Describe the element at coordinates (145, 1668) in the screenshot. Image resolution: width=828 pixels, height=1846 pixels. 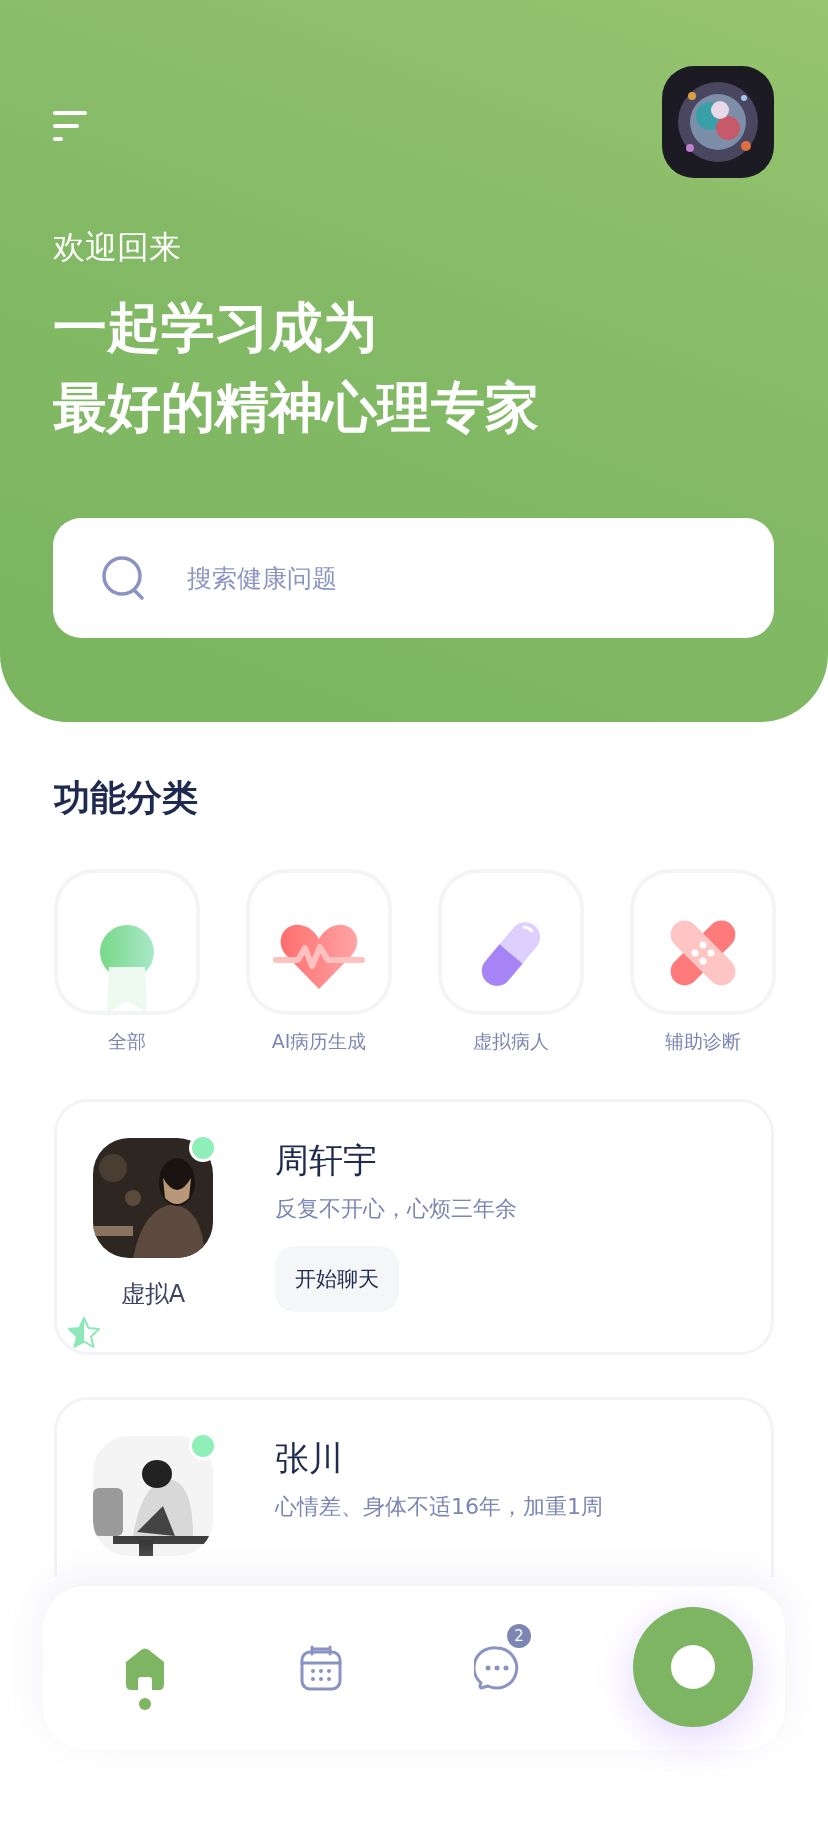
I see `home-icon` at that location.